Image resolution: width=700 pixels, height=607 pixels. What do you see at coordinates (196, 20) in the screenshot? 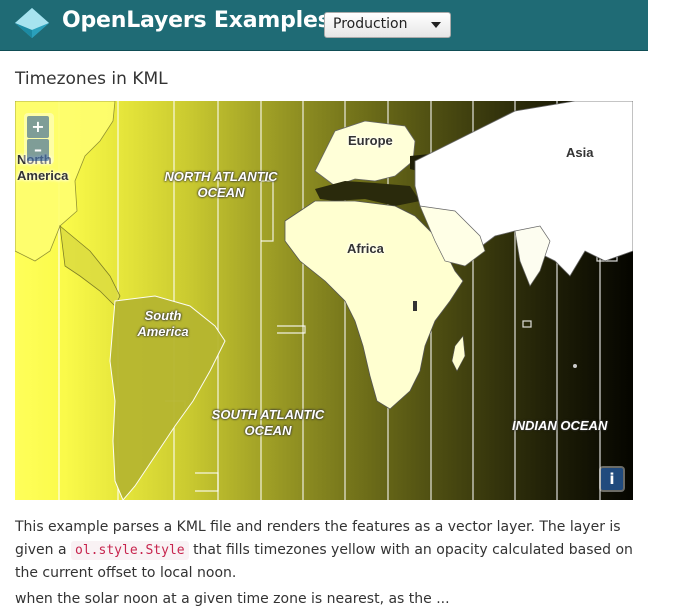
I see `brand-title: OpenLayers Examples` at bounding box center [196, 20].